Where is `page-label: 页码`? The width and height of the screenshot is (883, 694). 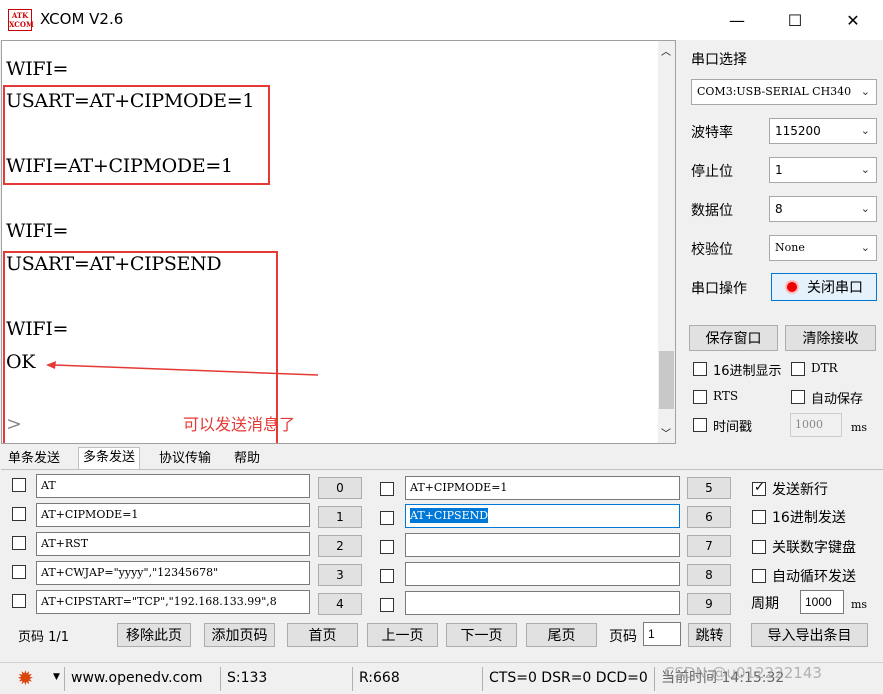
page-label: 页码 is located at coordinates (623, 637).